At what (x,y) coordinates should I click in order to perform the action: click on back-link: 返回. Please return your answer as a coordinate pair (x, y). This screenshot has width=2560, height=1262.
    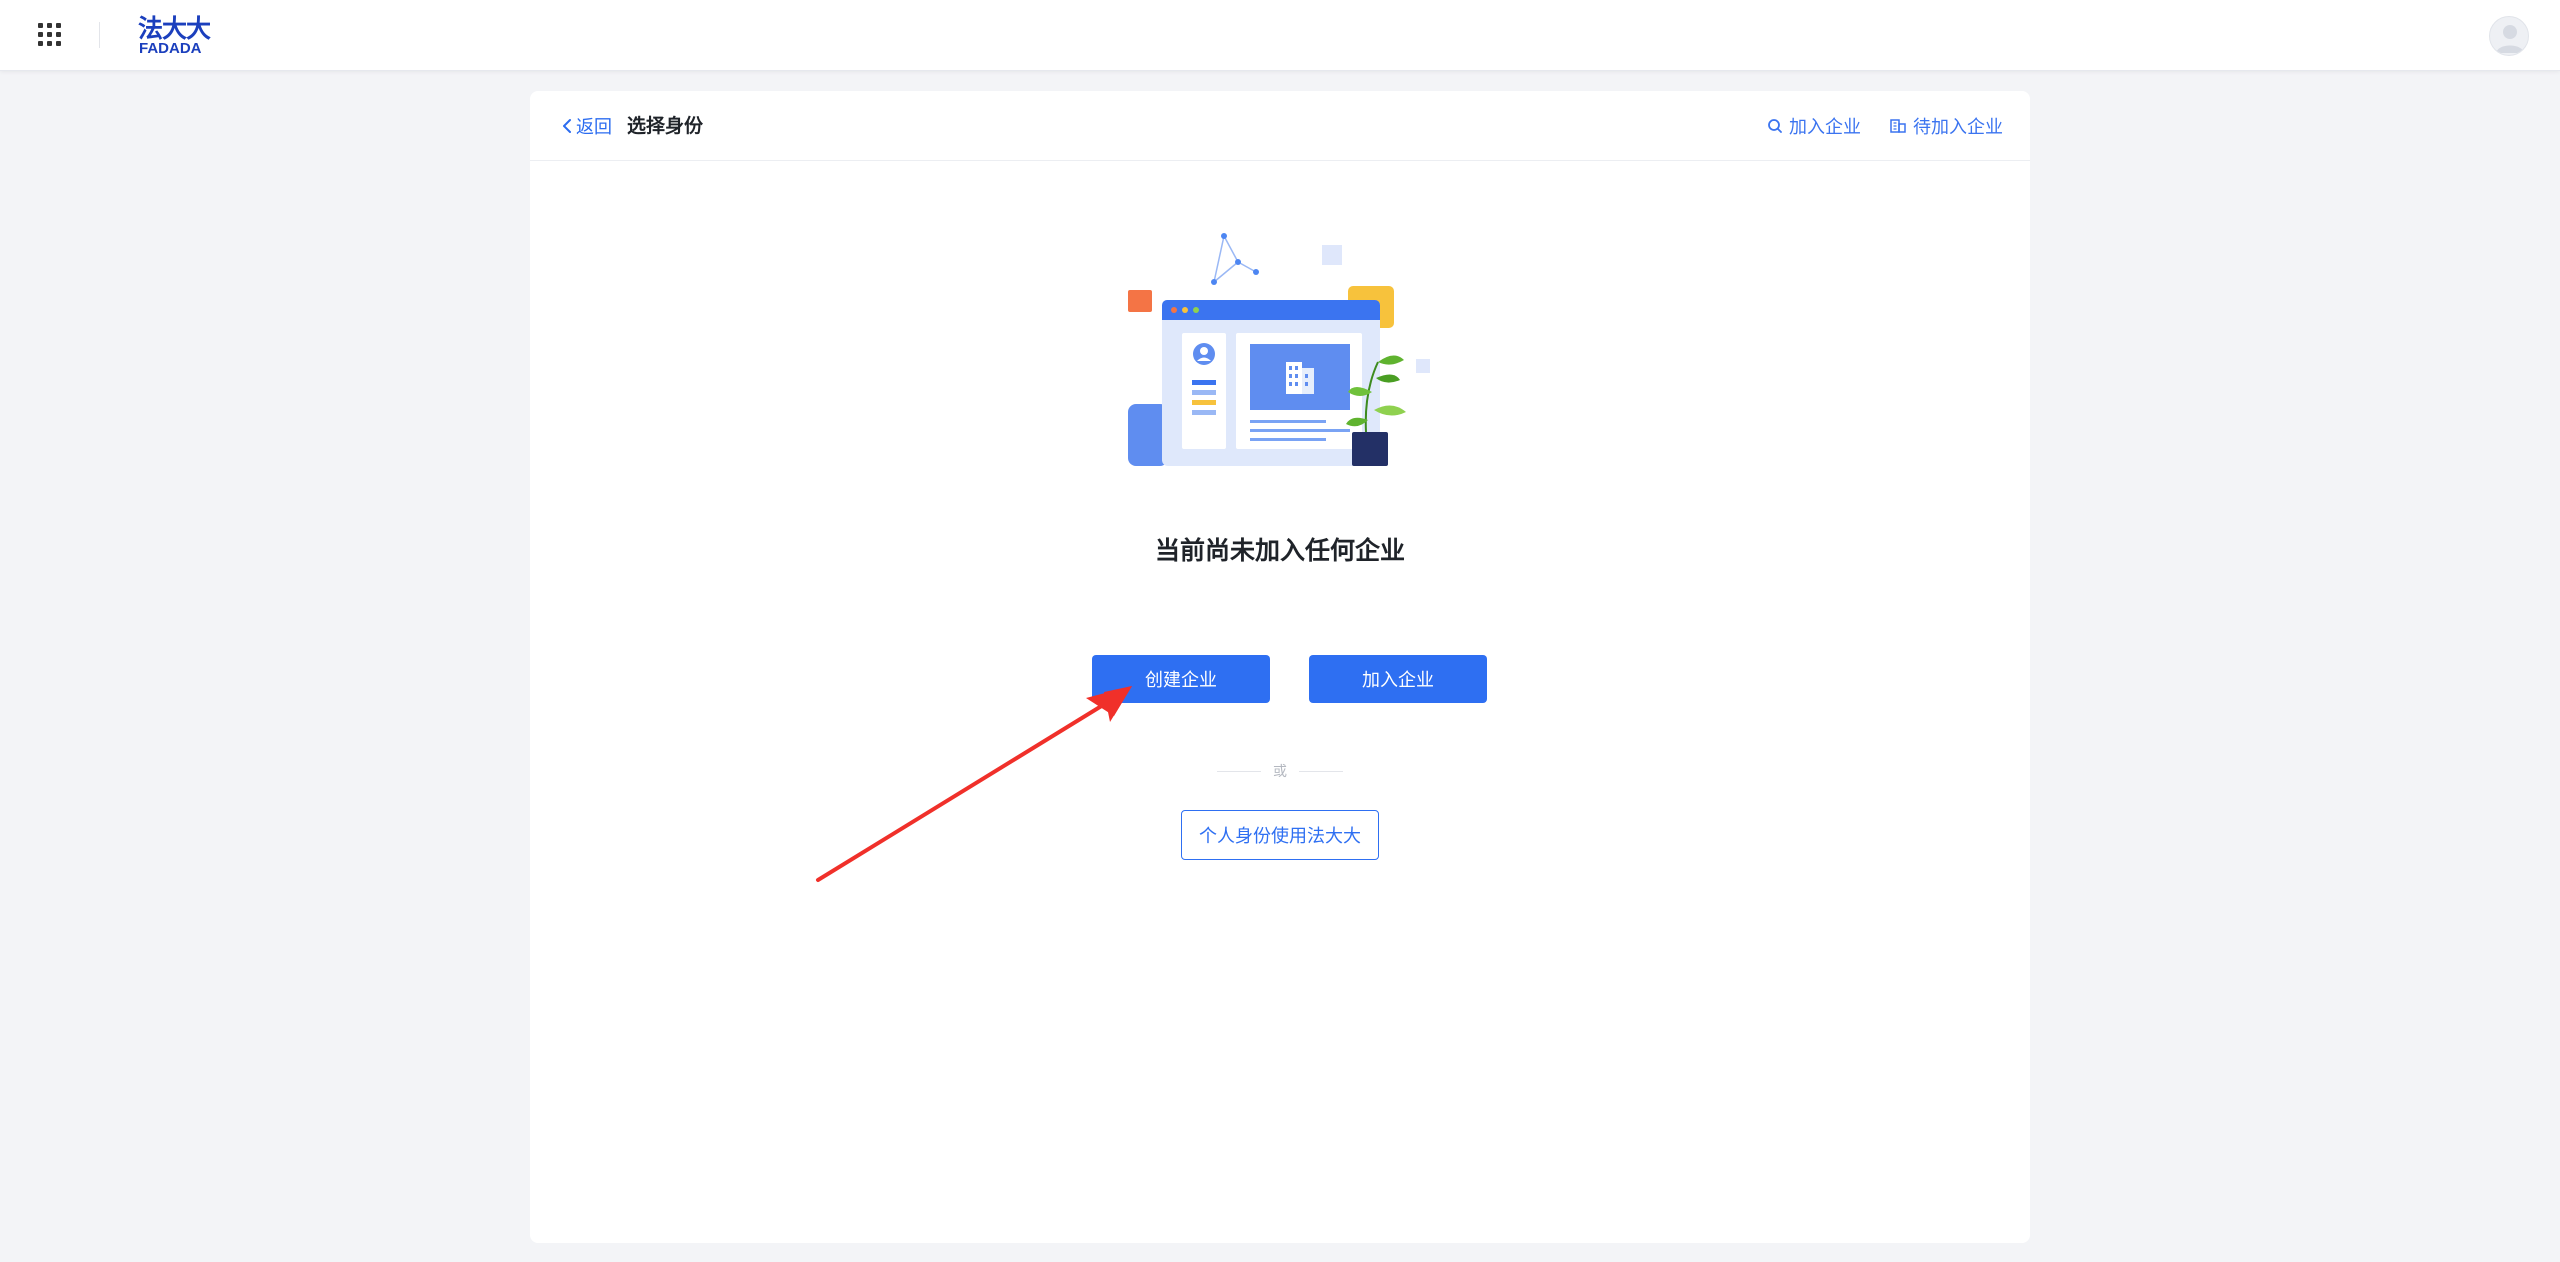
    Looking at the image, I should click on (587, 126).